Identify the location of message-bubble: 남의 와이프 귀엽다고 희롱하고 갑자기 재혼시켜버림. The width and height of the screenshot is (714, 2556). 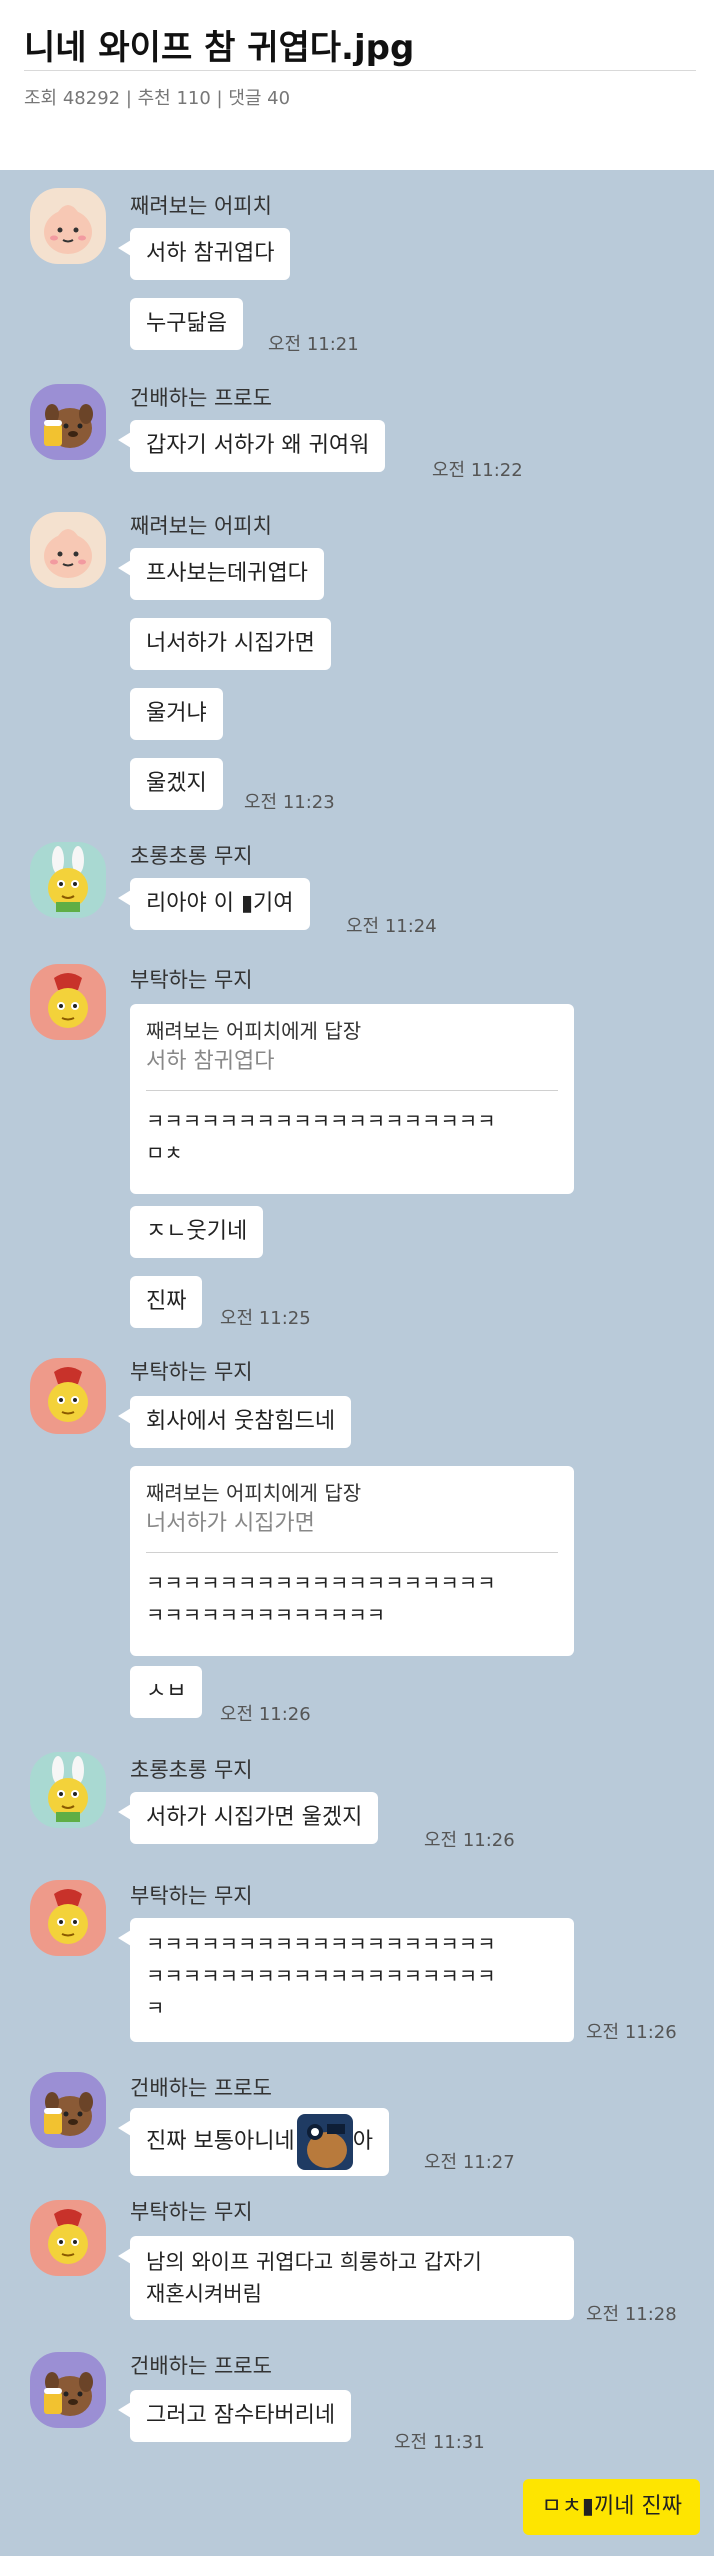
(346, 2278).